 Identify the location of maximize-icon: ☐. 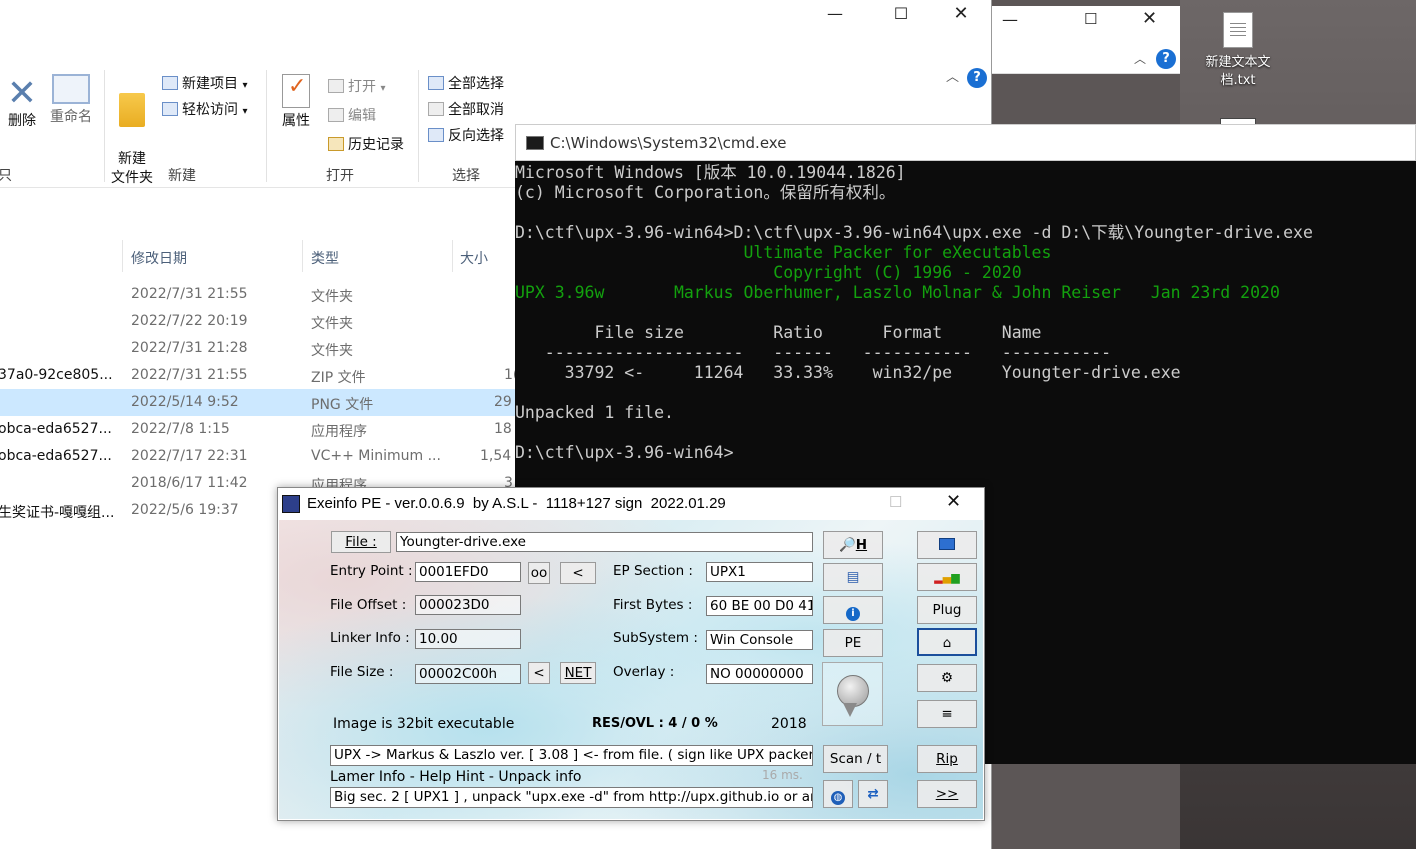
(901, 15).